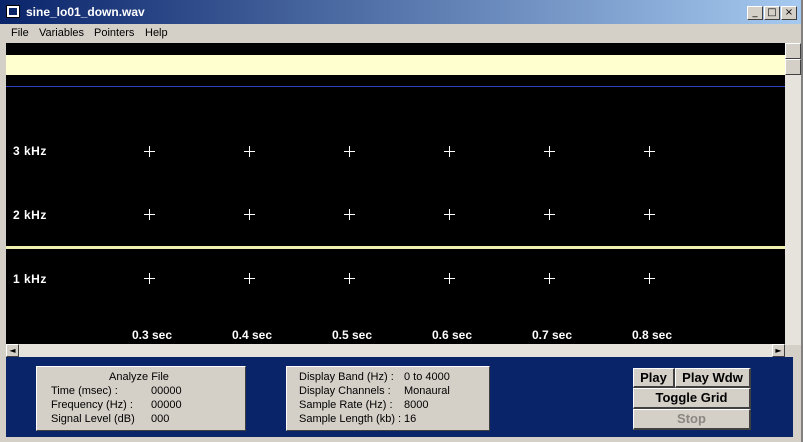 The image size is (803, 442). What do you see at coordinates (416, 405) in the screenshot?
I see `sample-rate-value: 8000` at bounding box center [416, 405].